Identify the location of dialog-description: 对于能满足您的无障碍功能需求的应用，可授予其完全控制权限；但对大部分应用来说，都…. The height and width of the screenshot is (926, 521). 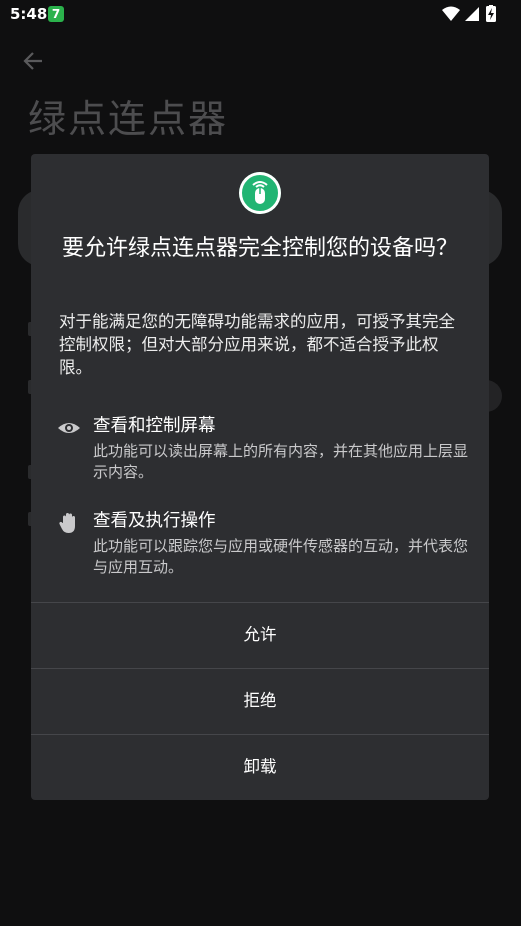
(257, 344).